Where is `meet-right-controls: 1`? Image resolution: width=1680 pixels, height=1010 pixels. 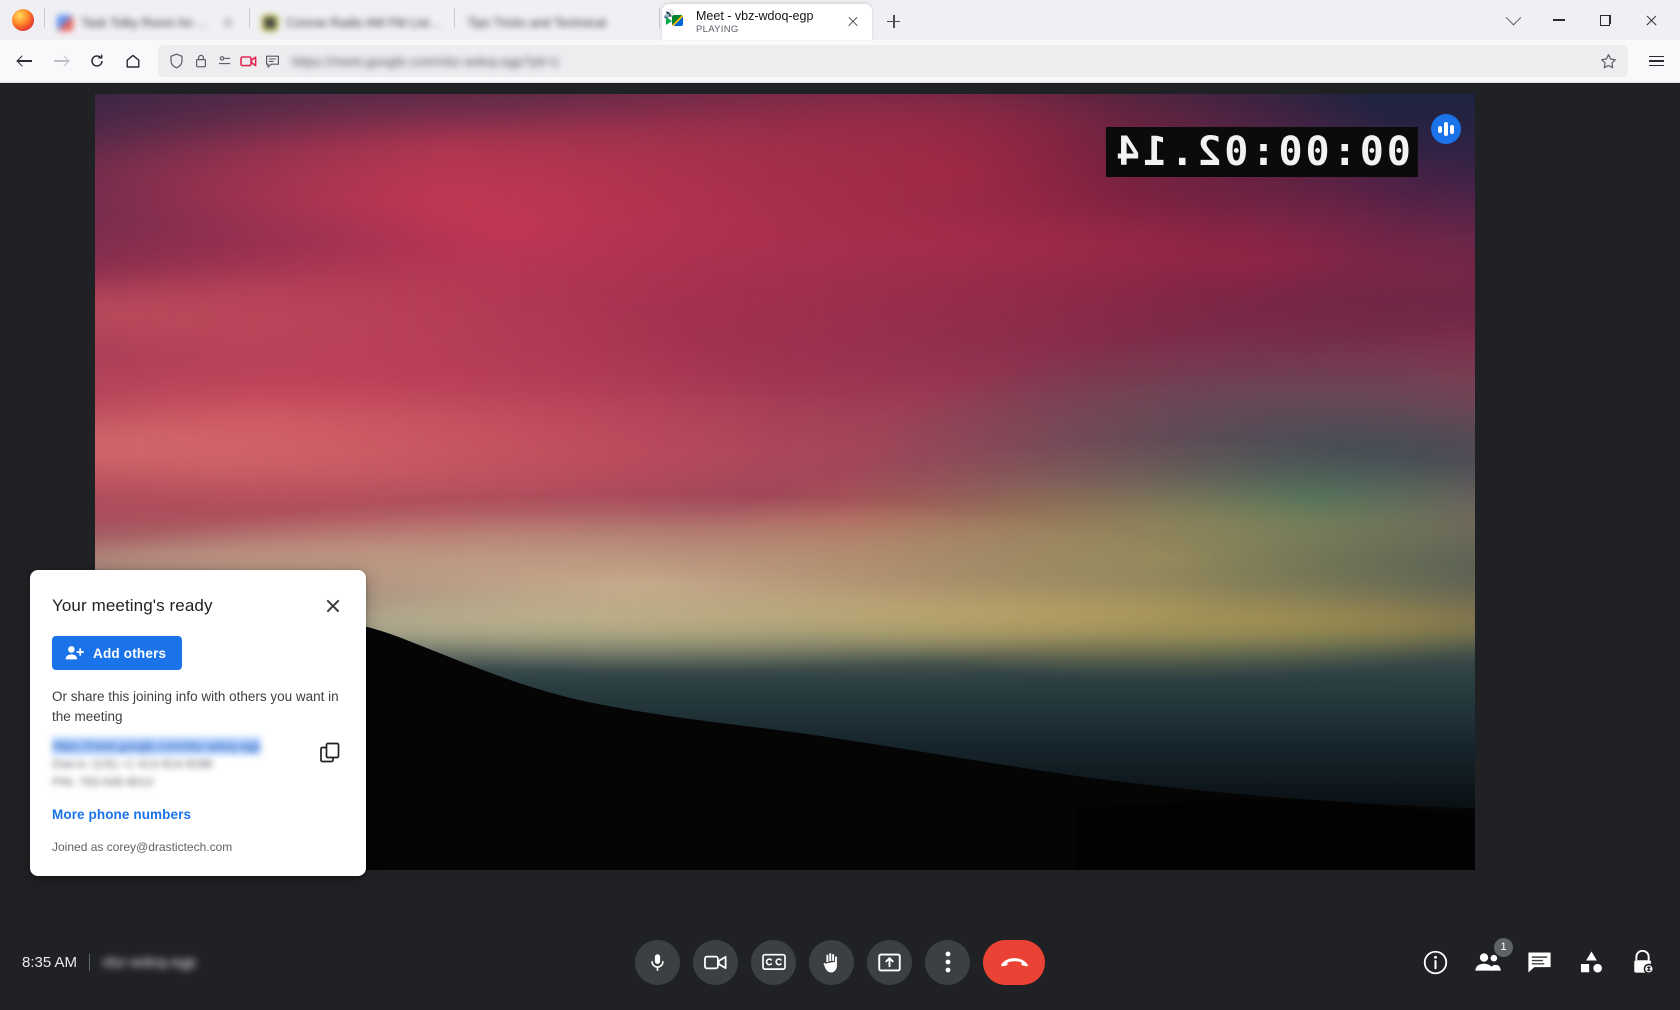
meet-right-controls: 1 is located at coordinates (1539, 957).